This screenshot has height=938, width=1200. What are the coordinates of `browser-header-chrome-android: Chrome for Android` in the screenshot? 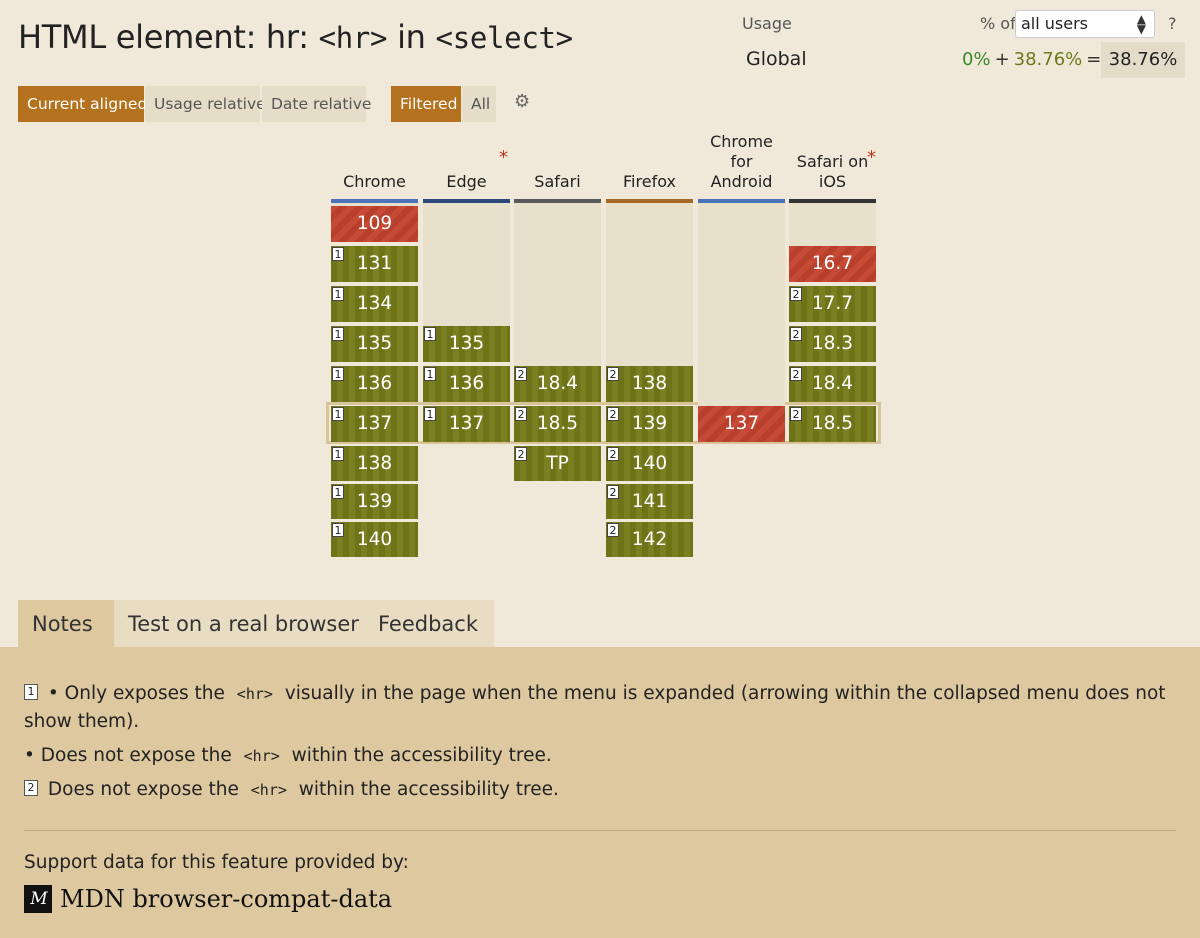 It's located at (741, 165).